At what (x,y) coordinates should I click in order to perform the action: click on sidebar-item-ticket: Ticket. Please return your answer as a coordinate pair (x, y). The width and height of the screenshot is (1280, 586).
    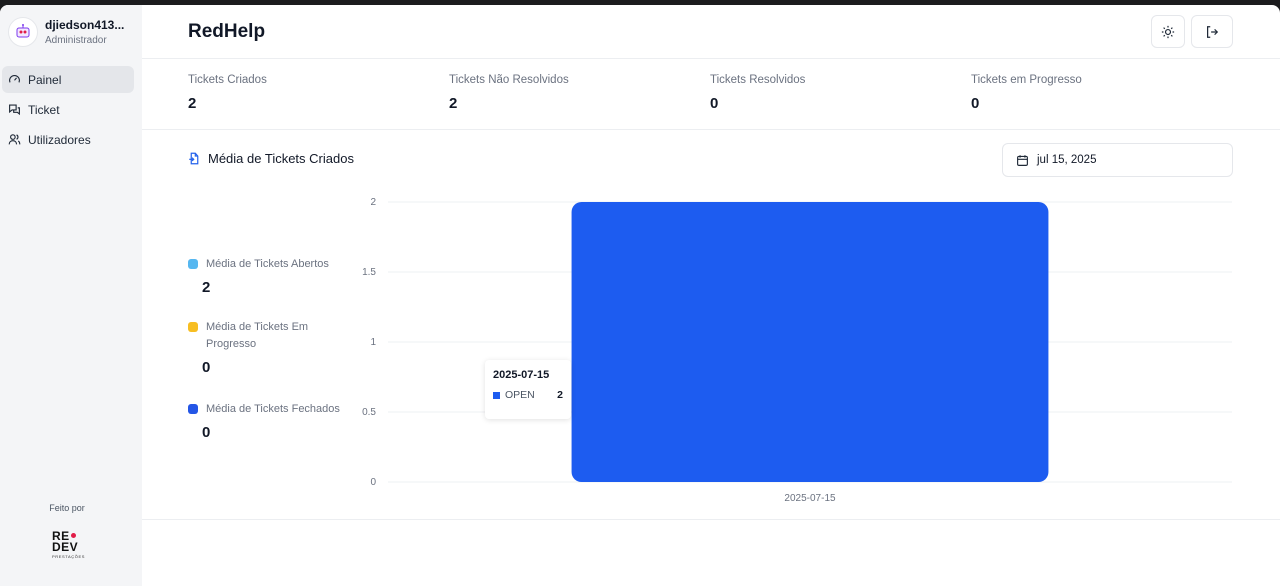
    Looking at the image, I should click on (68, 109).